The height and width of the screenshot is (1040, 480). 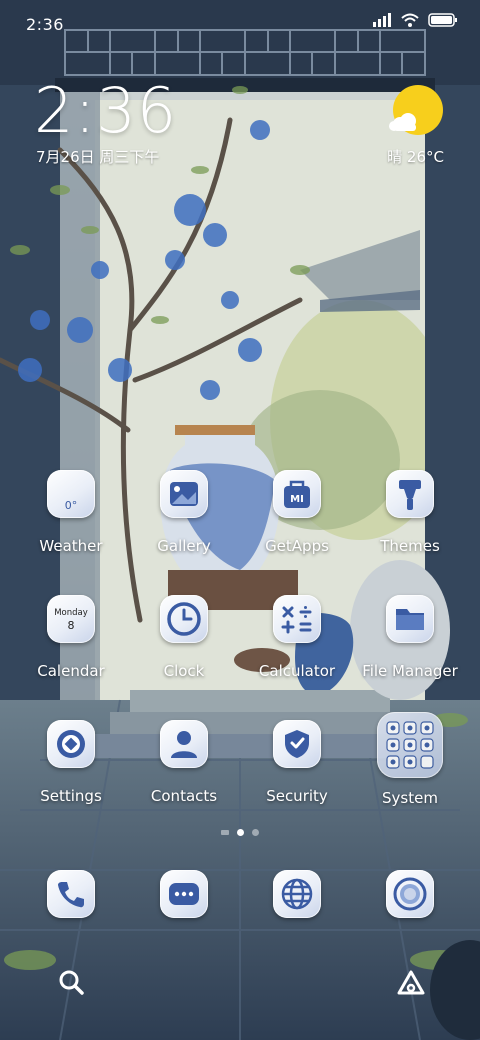 What do you see at coordinates (411, 983) in the screenshot?
I see `assistant-icon` at bounding box center [411, 983].